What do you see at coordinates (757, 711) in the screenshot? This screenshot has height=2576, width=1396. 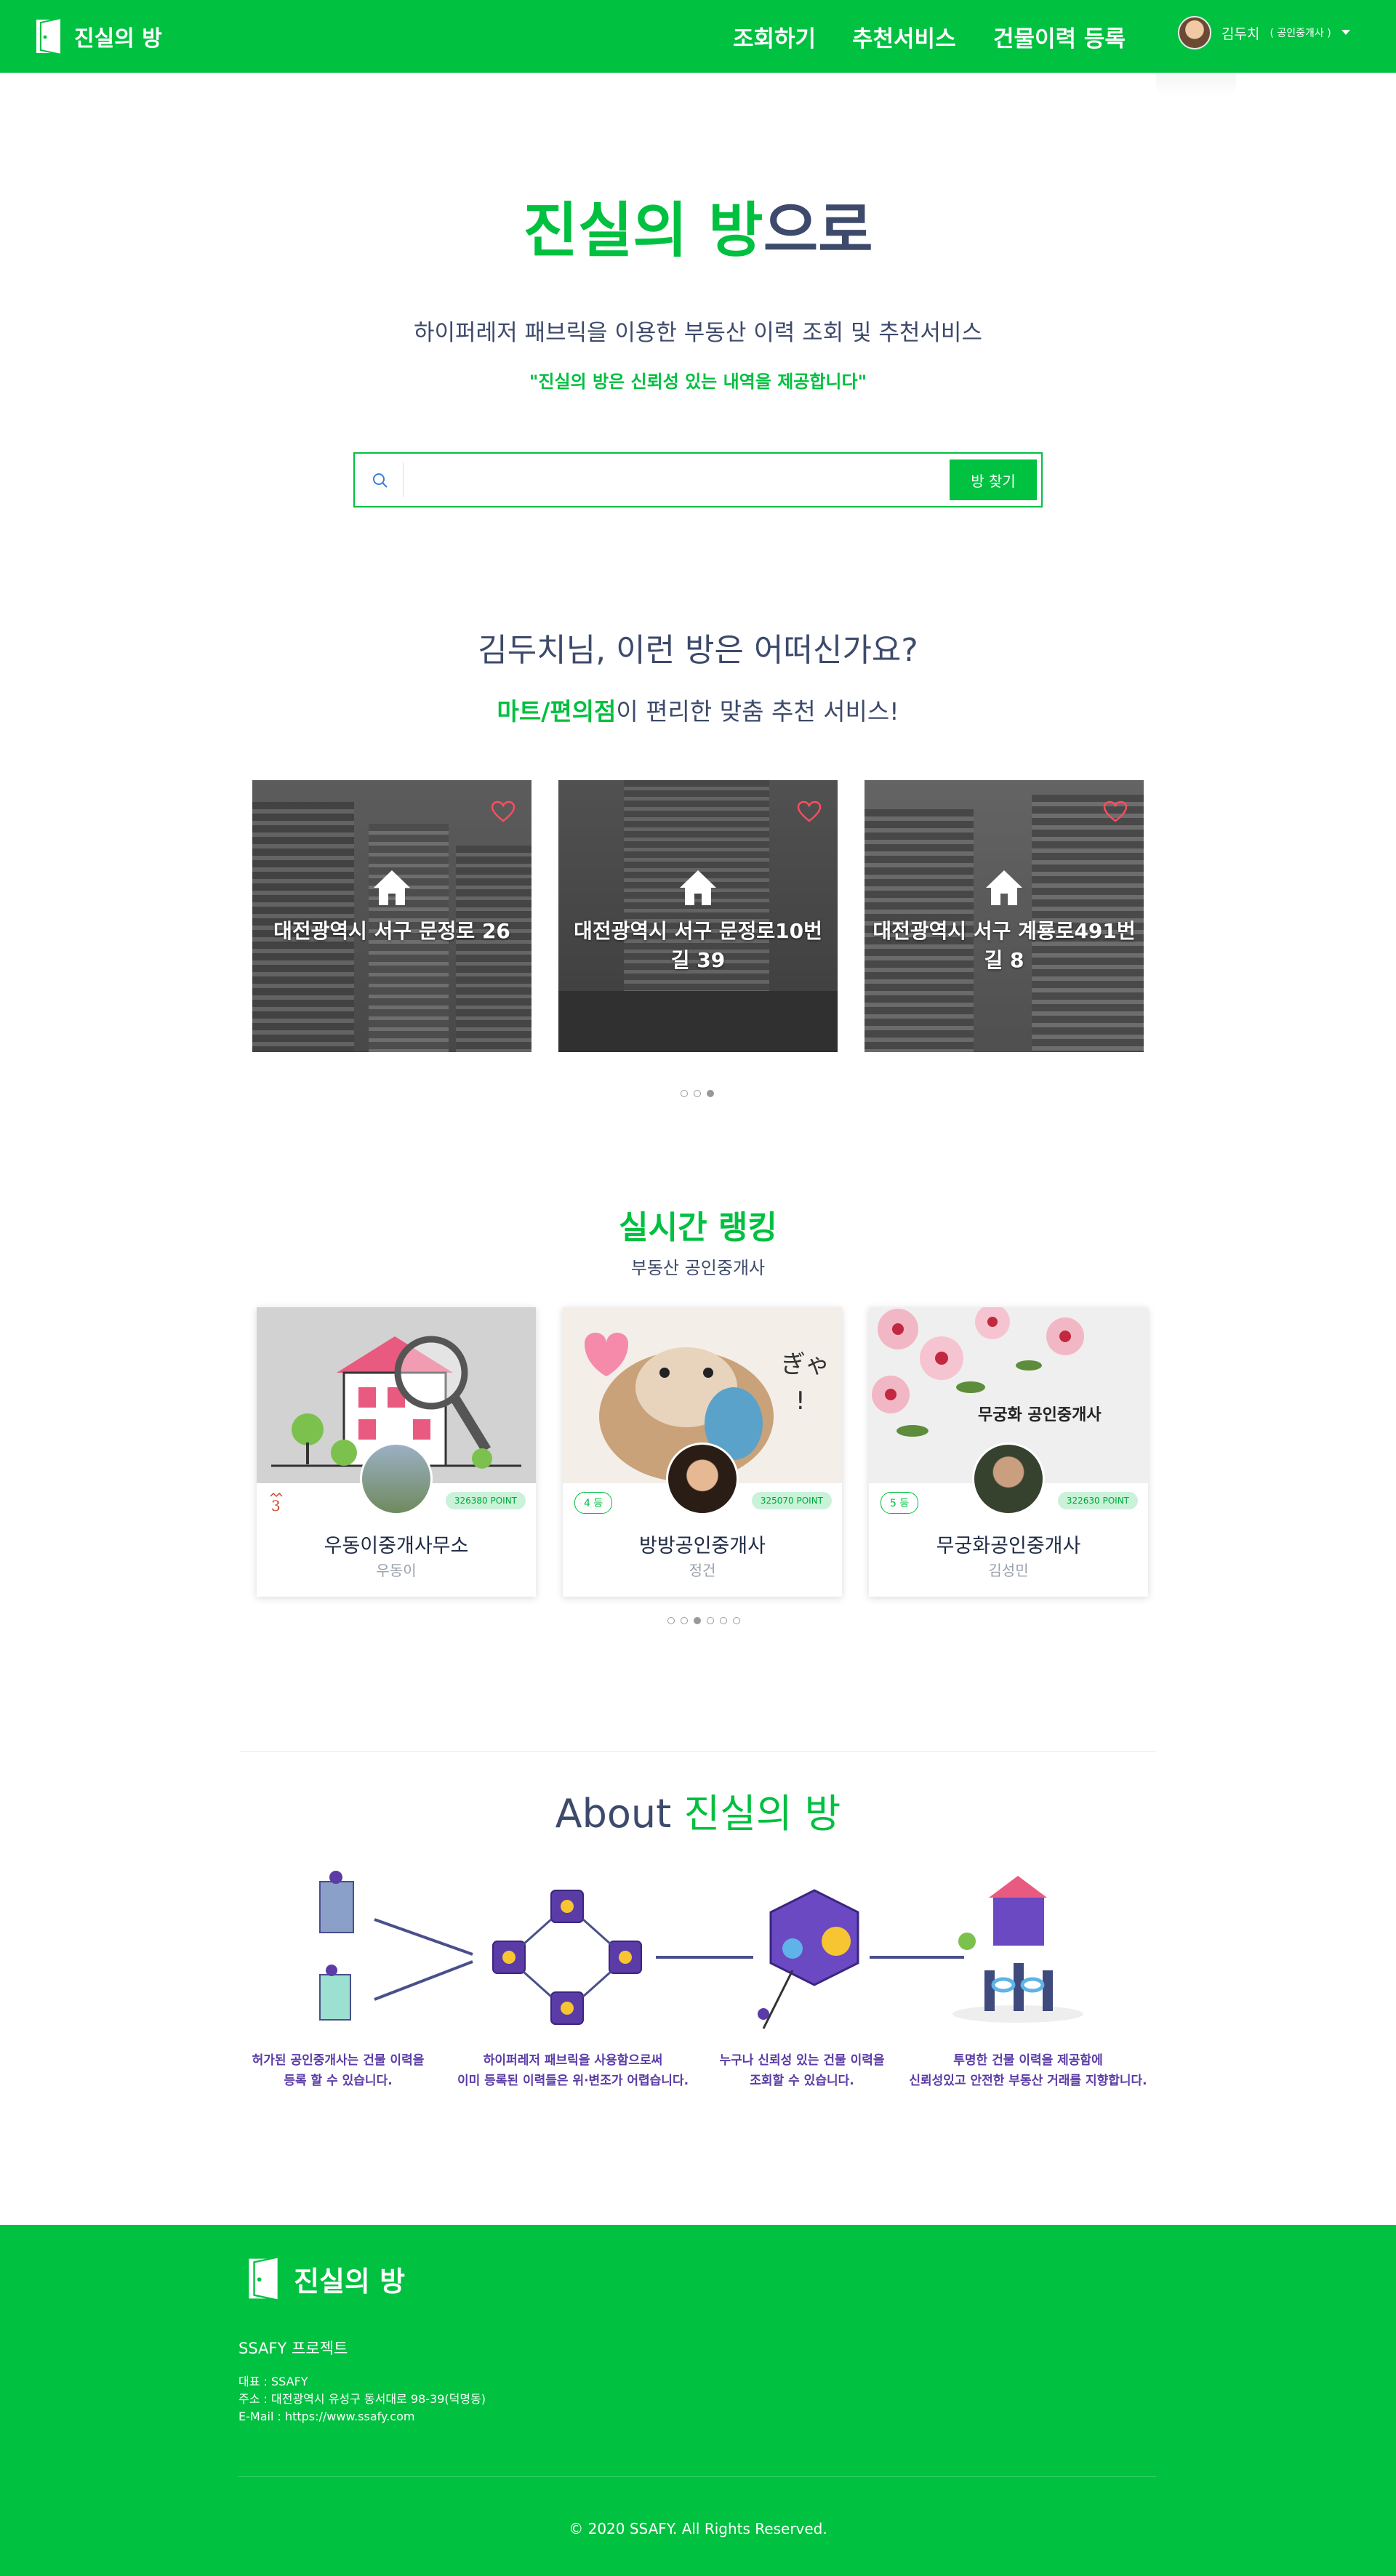 I see `recommend-sub-text: 이 편리한 맞춤 추천 서비스!` at bounding box center [757, 711].